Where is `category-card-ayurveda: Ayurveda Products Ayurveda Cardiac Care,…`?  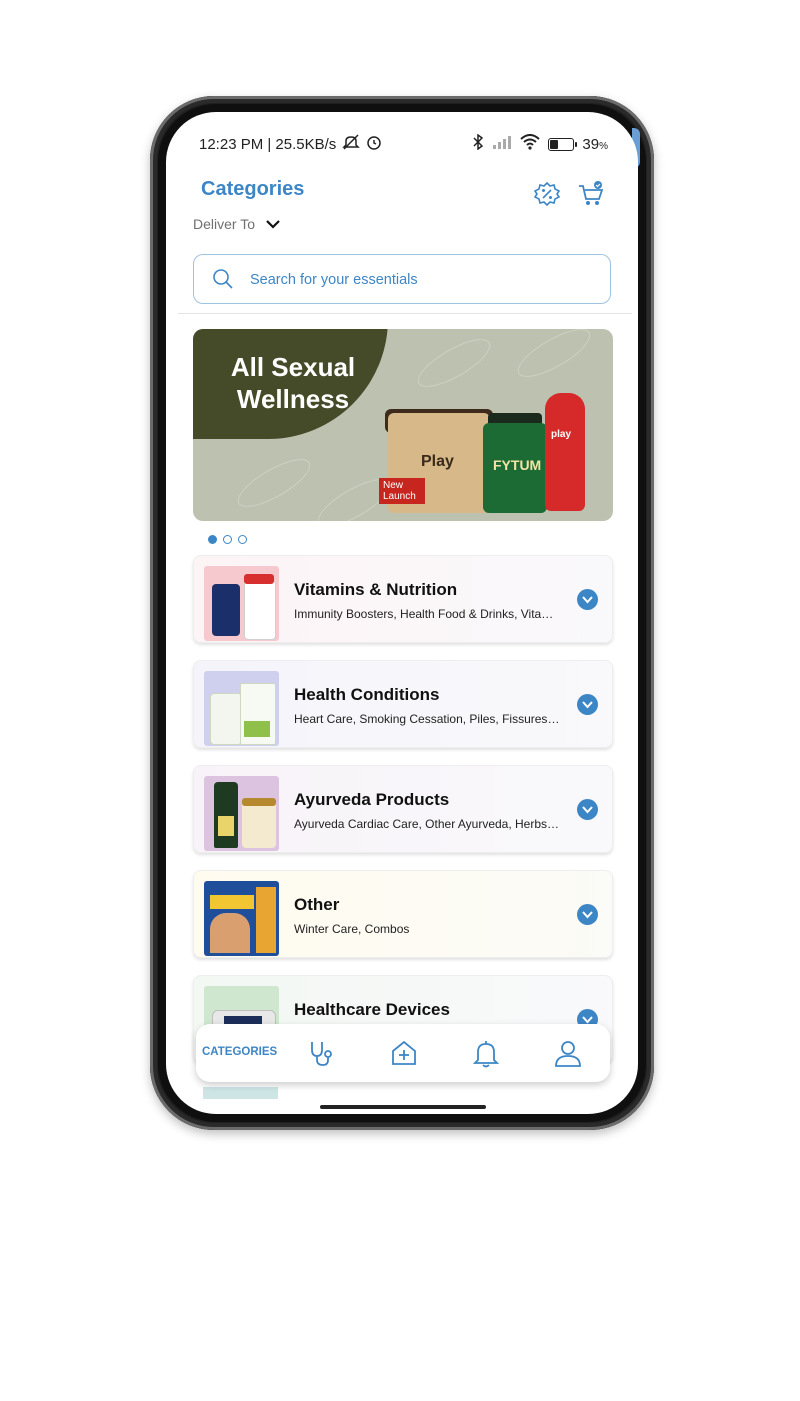 category-card-ayurveda: Ayurveda Products Ayurveda Cardiac Care,… is located at coordinates (403, 809).